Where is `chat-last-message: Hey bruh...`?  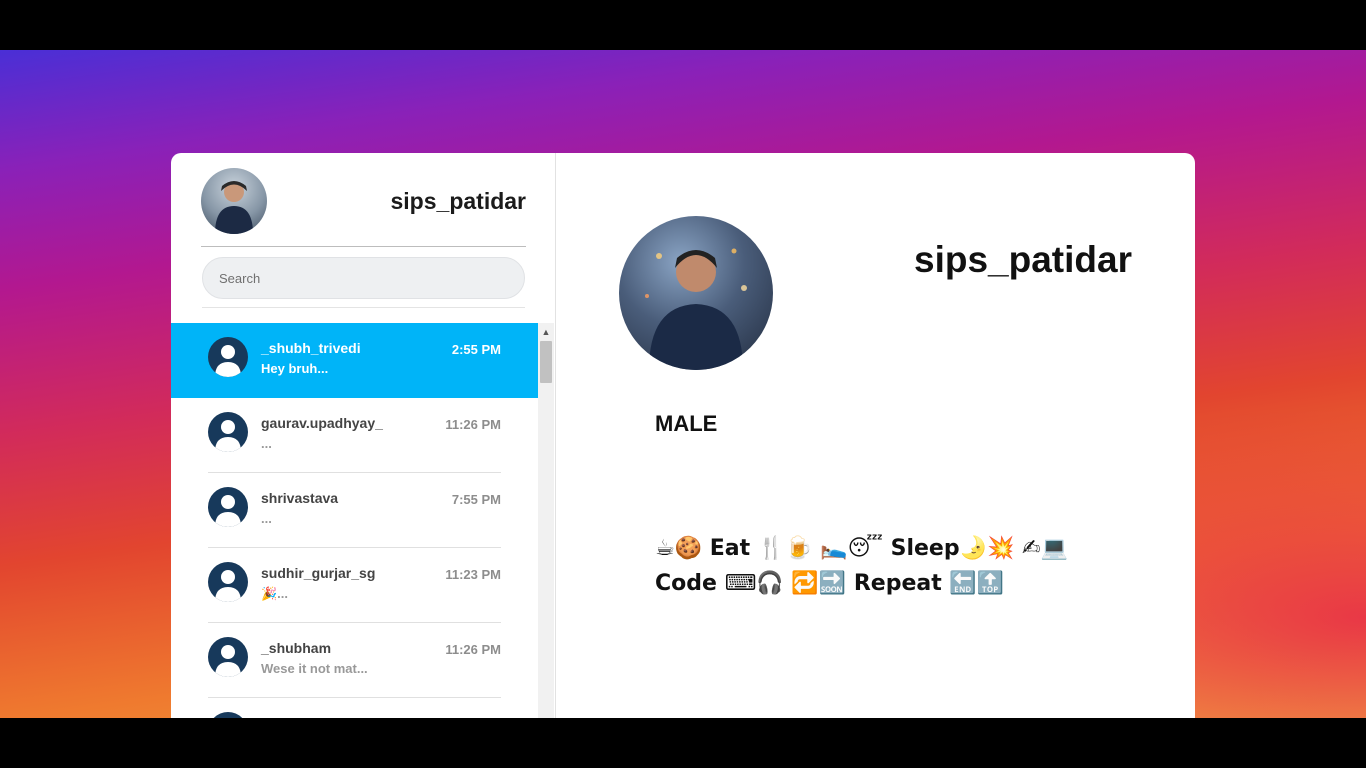
chat-last-message: Hey bruh... is located at coordinates (295, 368).